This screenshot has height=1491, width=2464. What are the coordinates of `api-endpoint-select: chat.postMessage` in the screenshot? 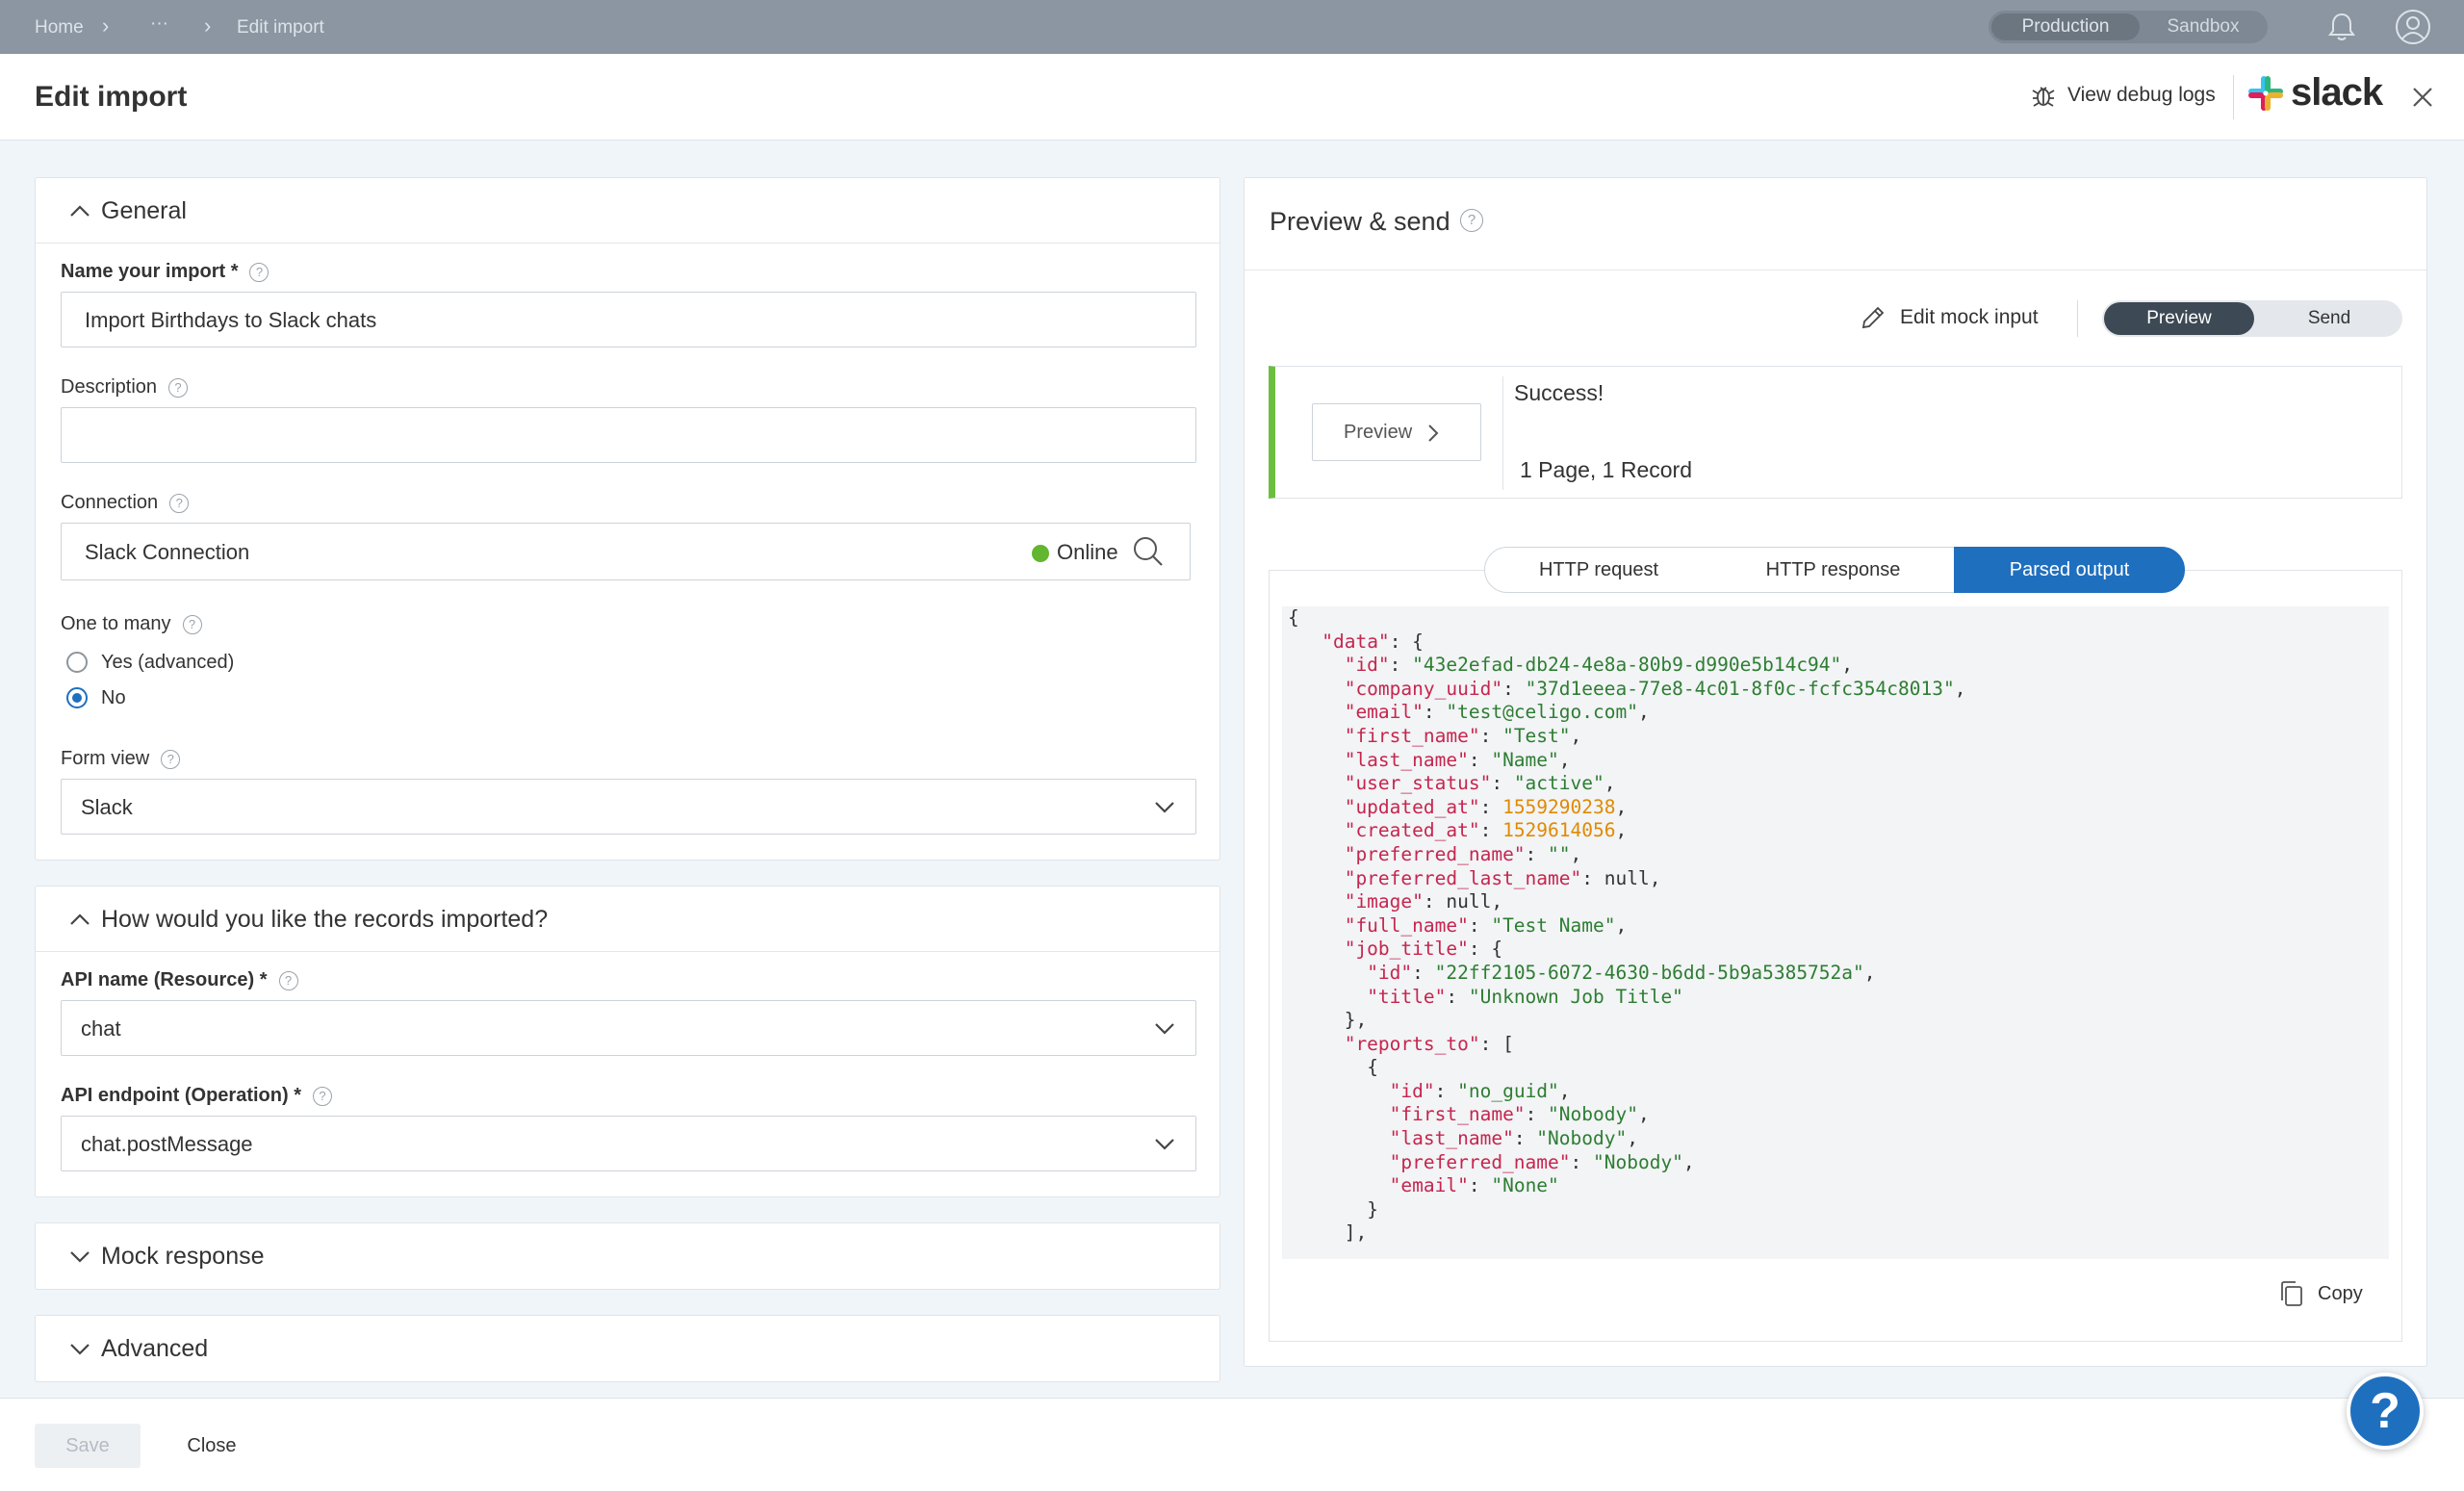 It's located at (628, 1143).